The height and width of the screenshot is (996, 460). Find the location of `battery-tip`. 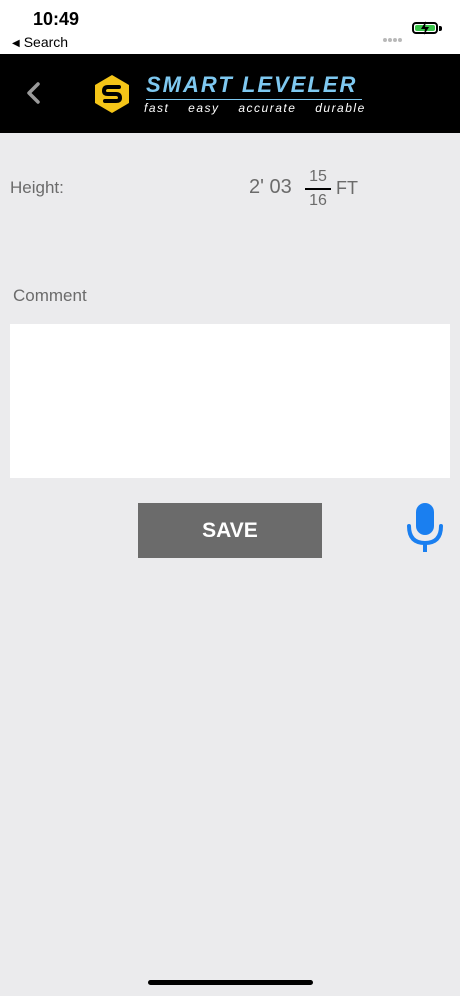

battery-tip is located at coordinates (440, 28).